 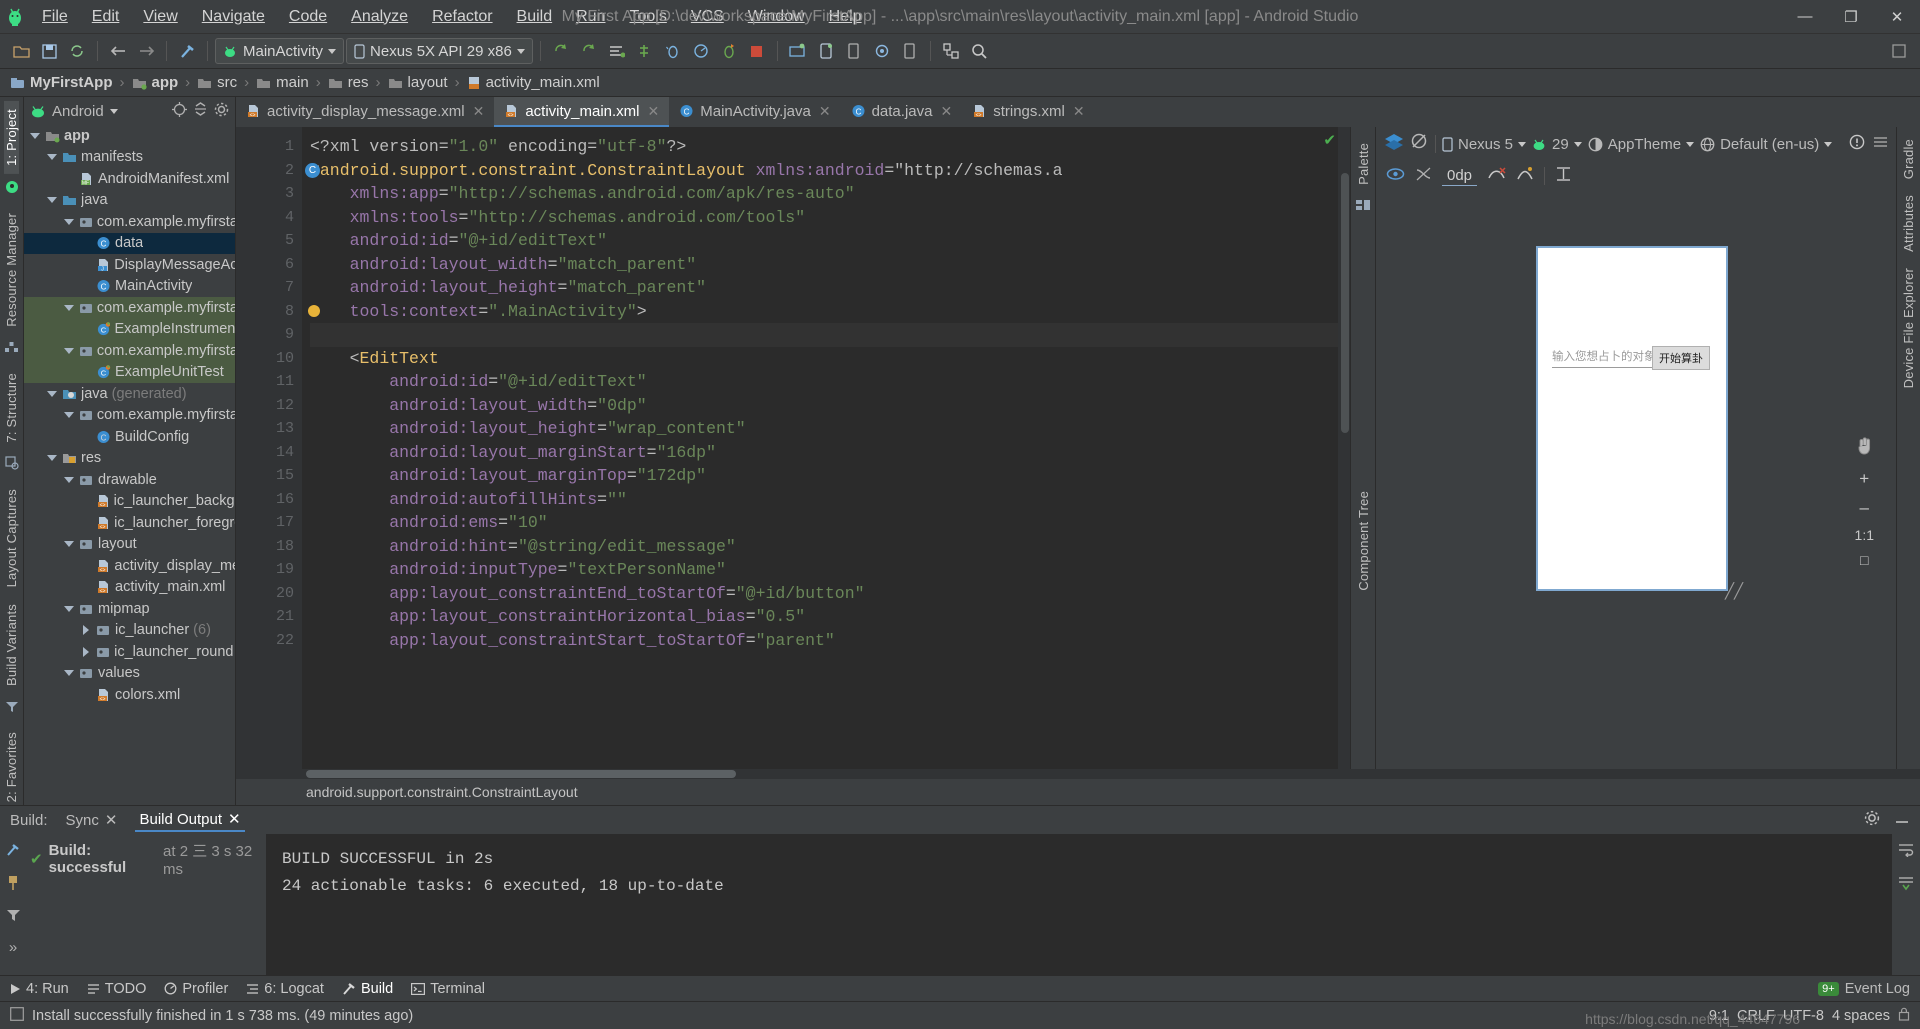 I want to click on sync-icon, so click(x=77, y=51).